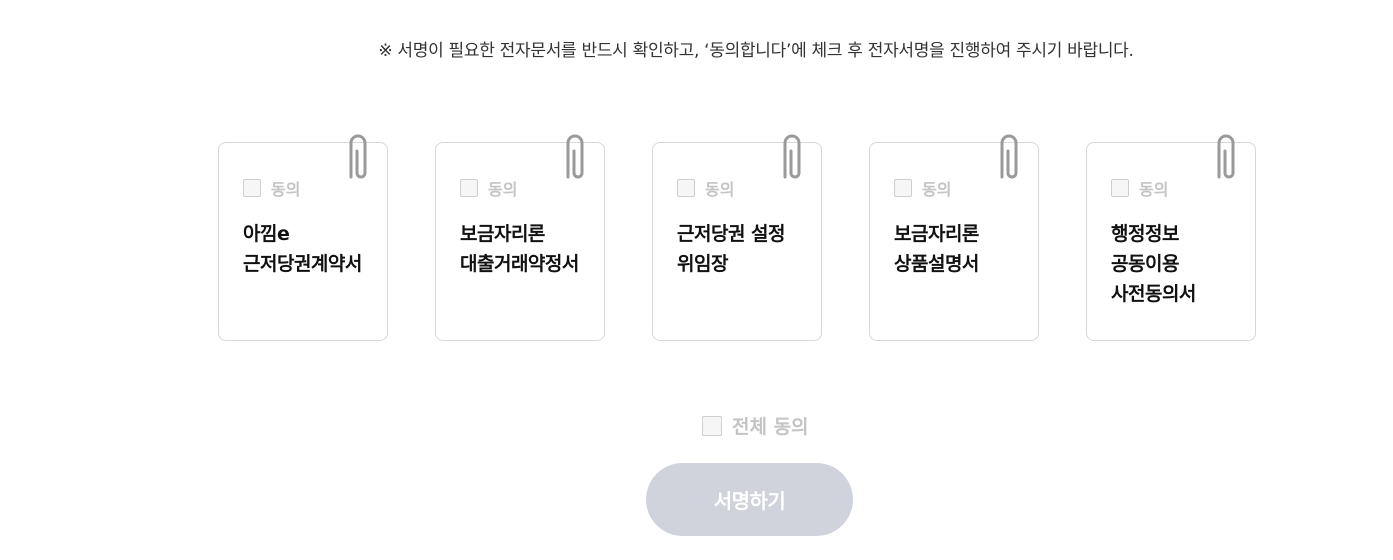 The image size is (1393, 560). I want to click on document-card: 동의 아낌e 근저당권계약서, so click(303, 237).